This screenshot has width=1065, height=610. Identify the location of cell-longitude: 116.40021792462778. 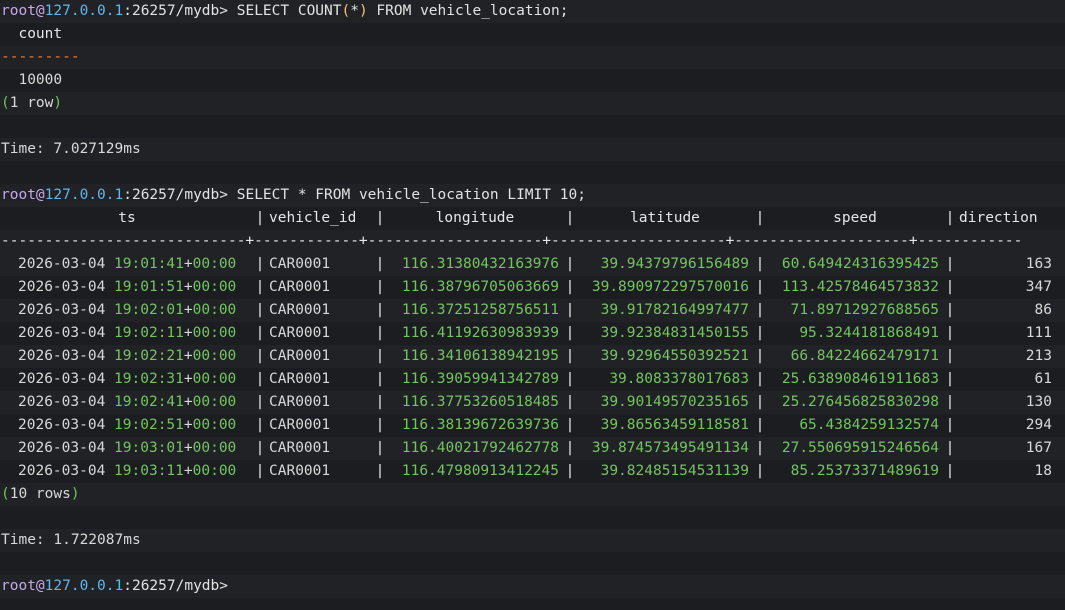
(480, 448).